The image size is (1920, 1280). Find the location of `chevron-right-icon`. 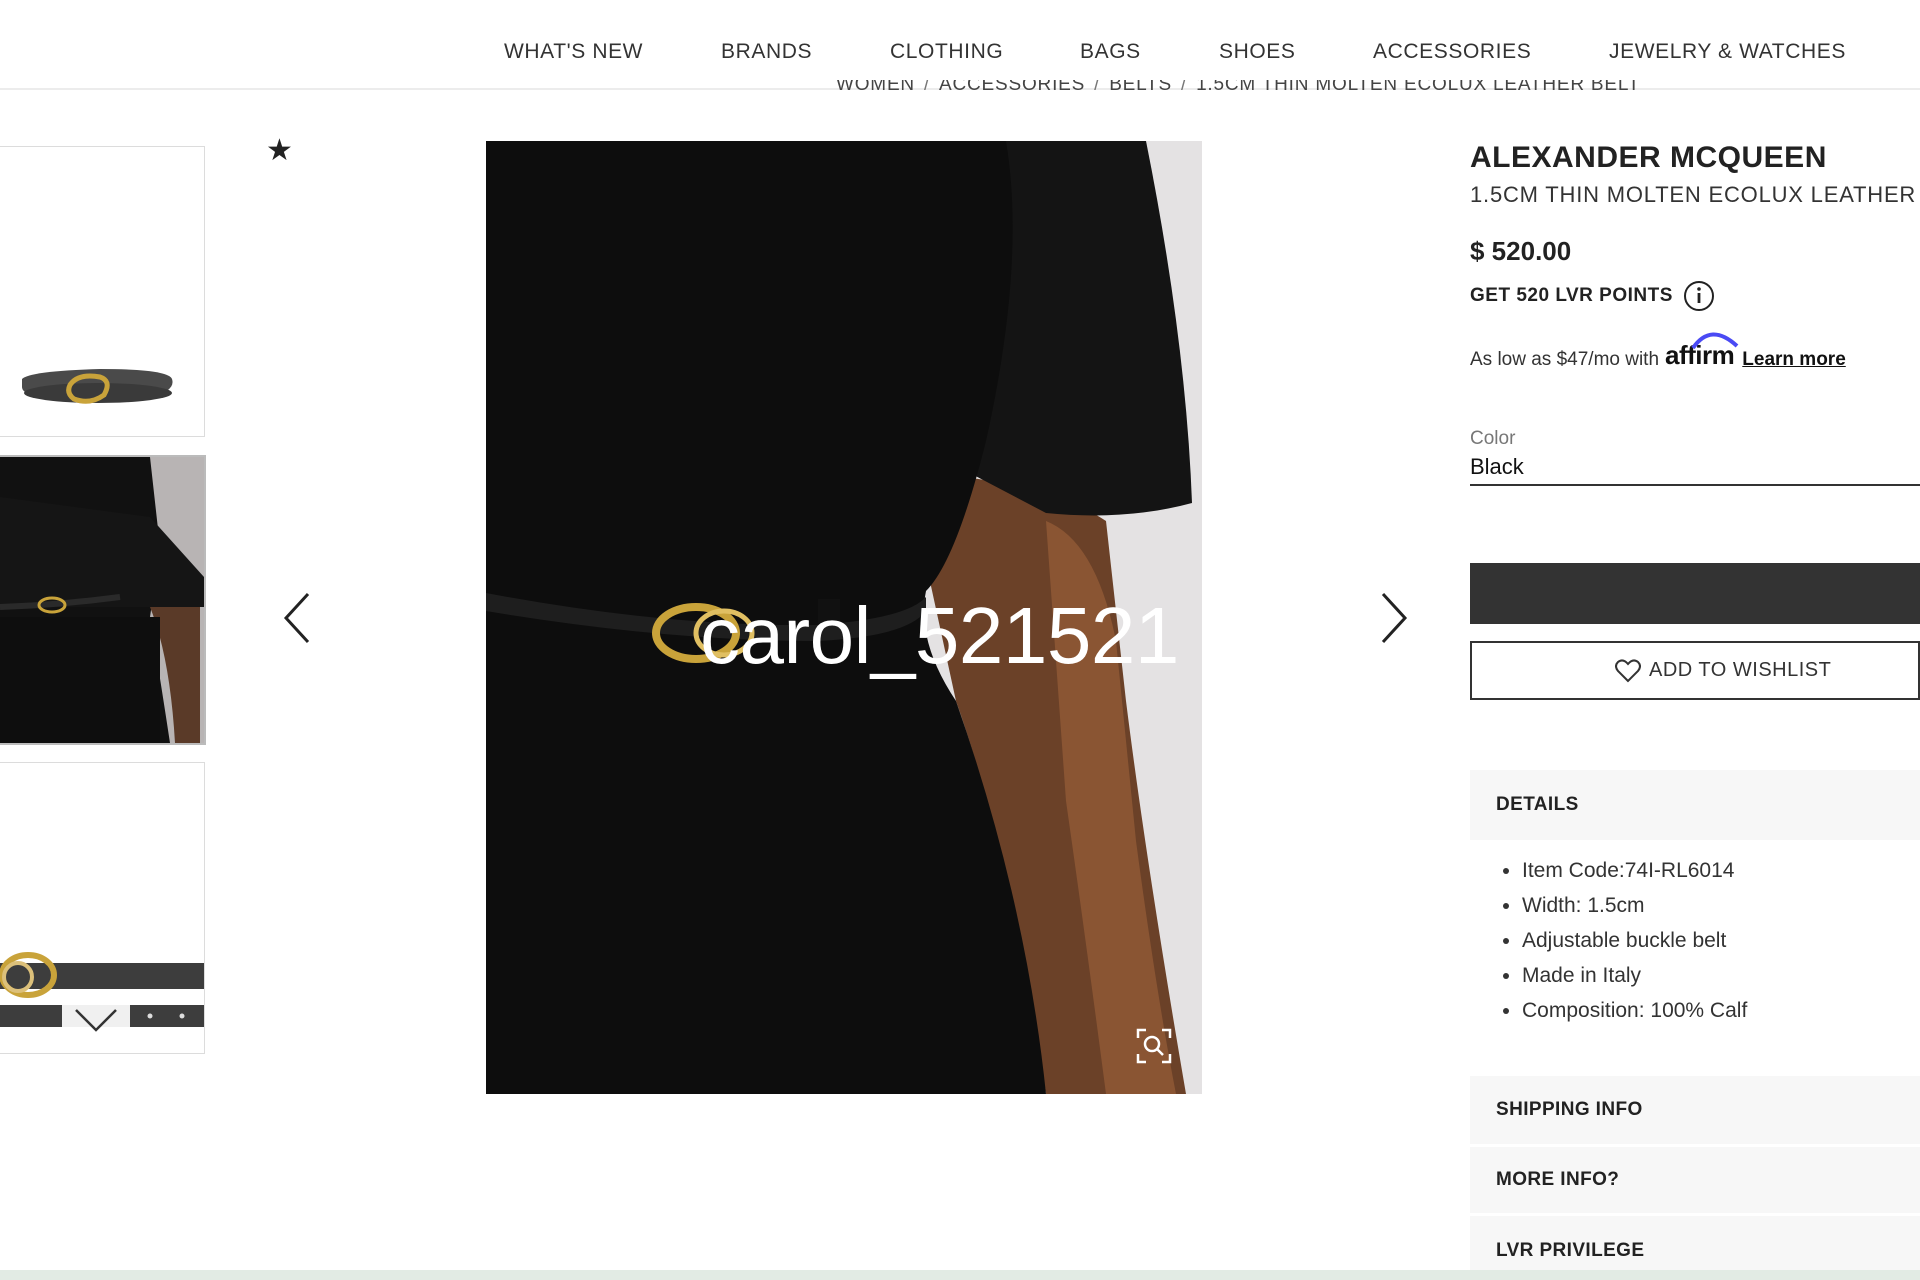

chevron-right-icon is located at coordinates (1394, 618).